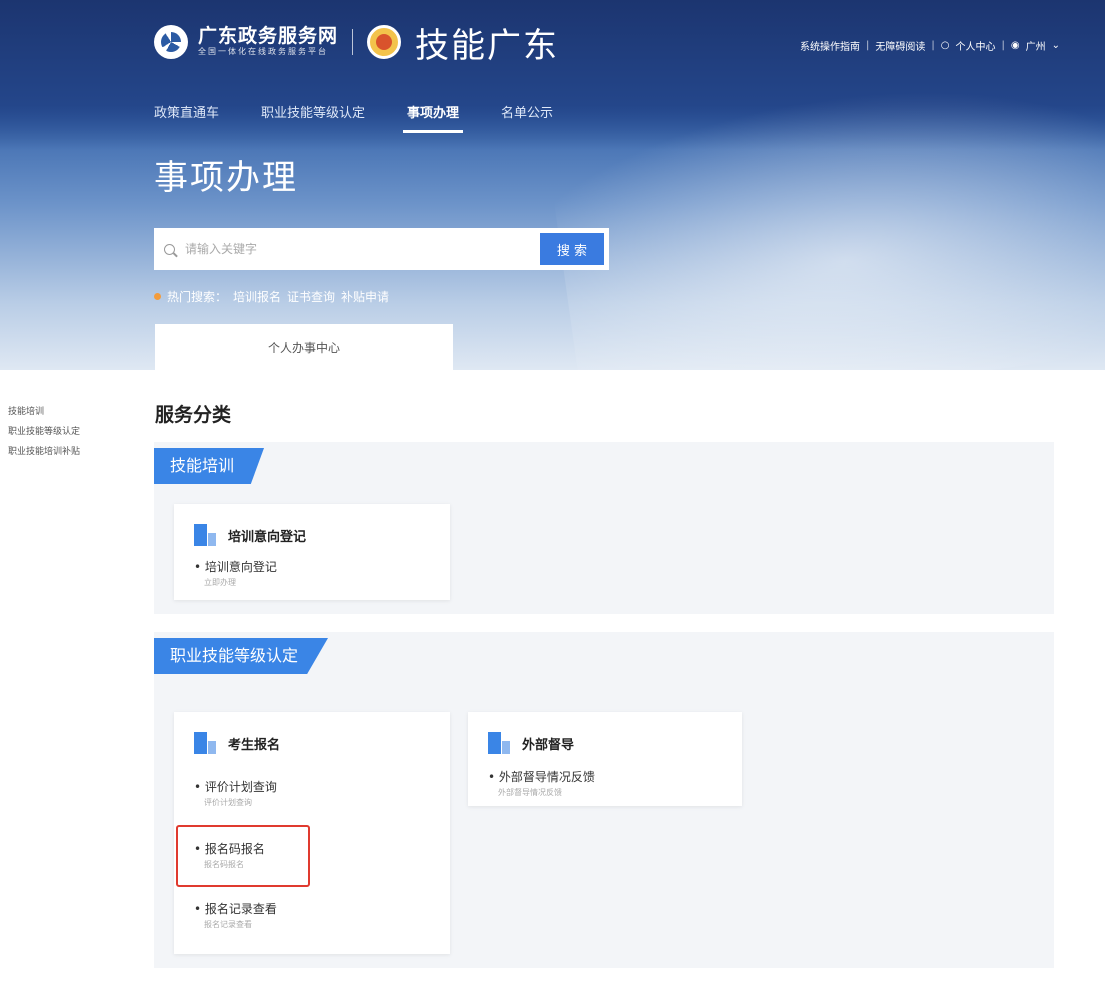  I want to click on hot-search-label: 热门搜索：, so click(197, 297).